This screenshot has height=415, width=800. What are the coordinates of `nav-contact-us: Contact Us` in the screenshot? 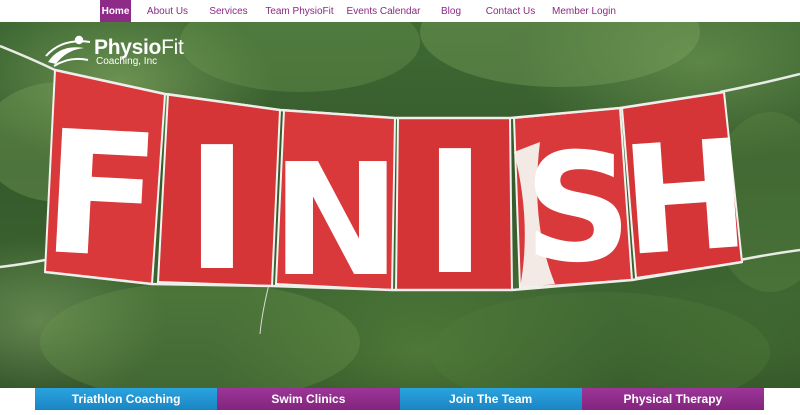 It's located at (510, 11).